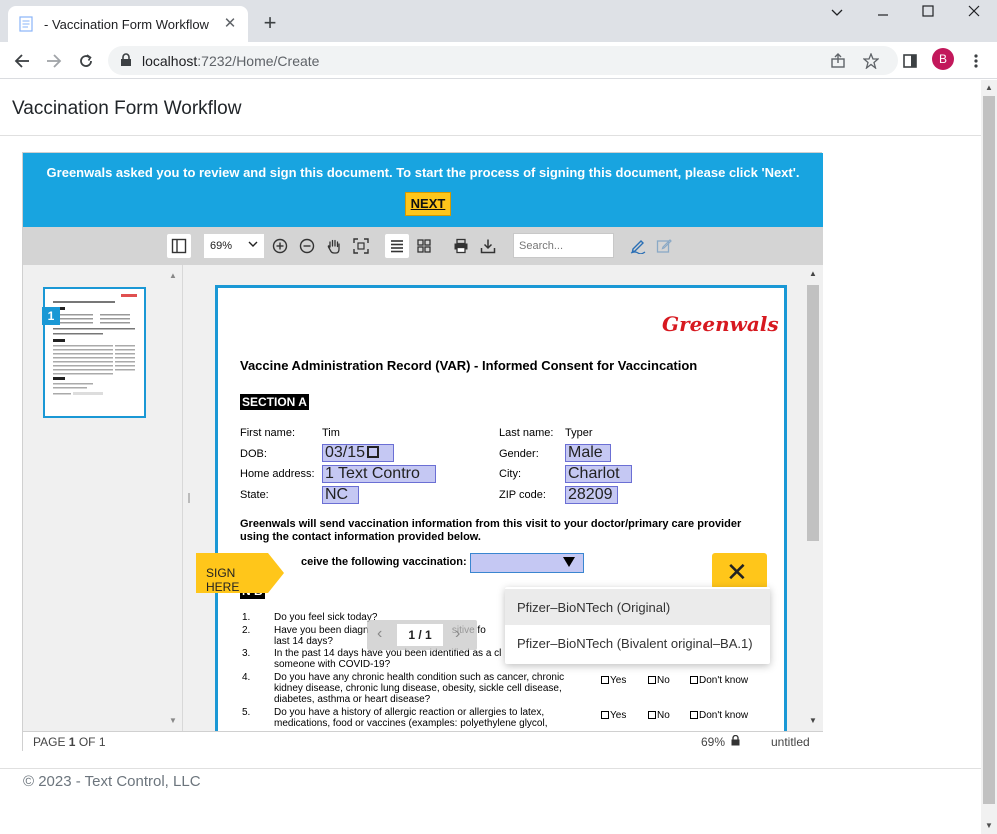  What do you see at coordinates (457, 634) in the screenshot?
I see `chevron-right-icon: ›` at bounding box center [457, 634].